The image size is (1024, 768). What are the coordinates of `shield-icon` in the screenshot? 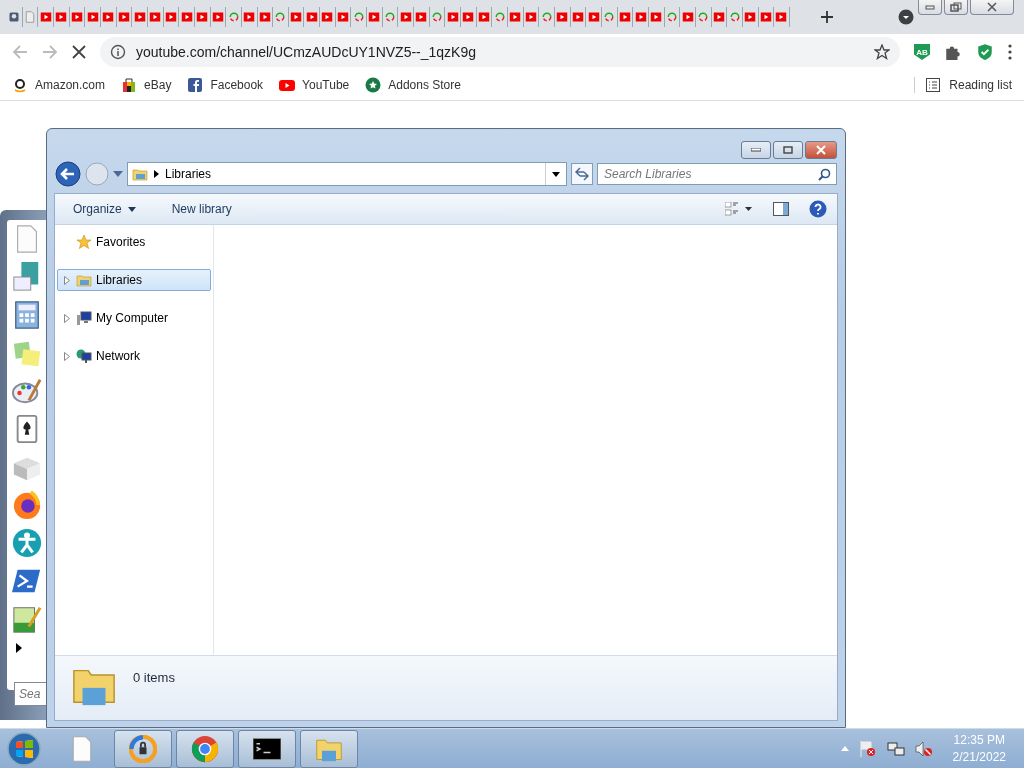 It's located at (985, 52).